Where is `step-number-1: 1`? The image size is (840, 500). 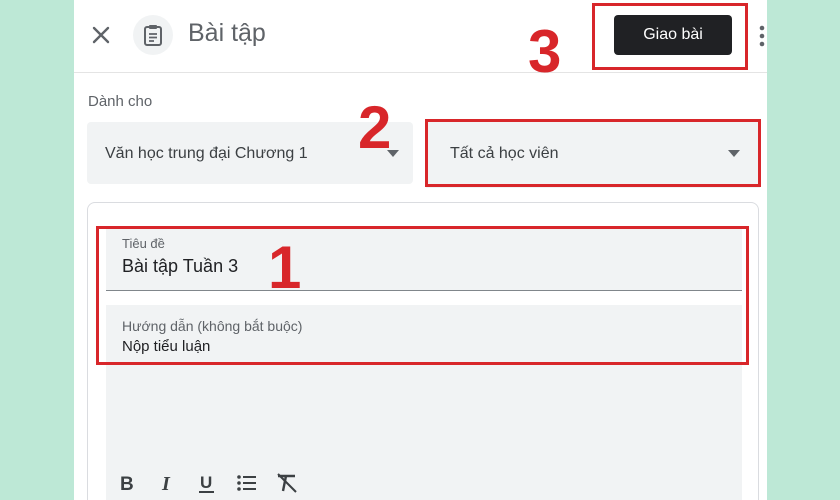 step-number-1: 1 is located at coordinates (285, 267).